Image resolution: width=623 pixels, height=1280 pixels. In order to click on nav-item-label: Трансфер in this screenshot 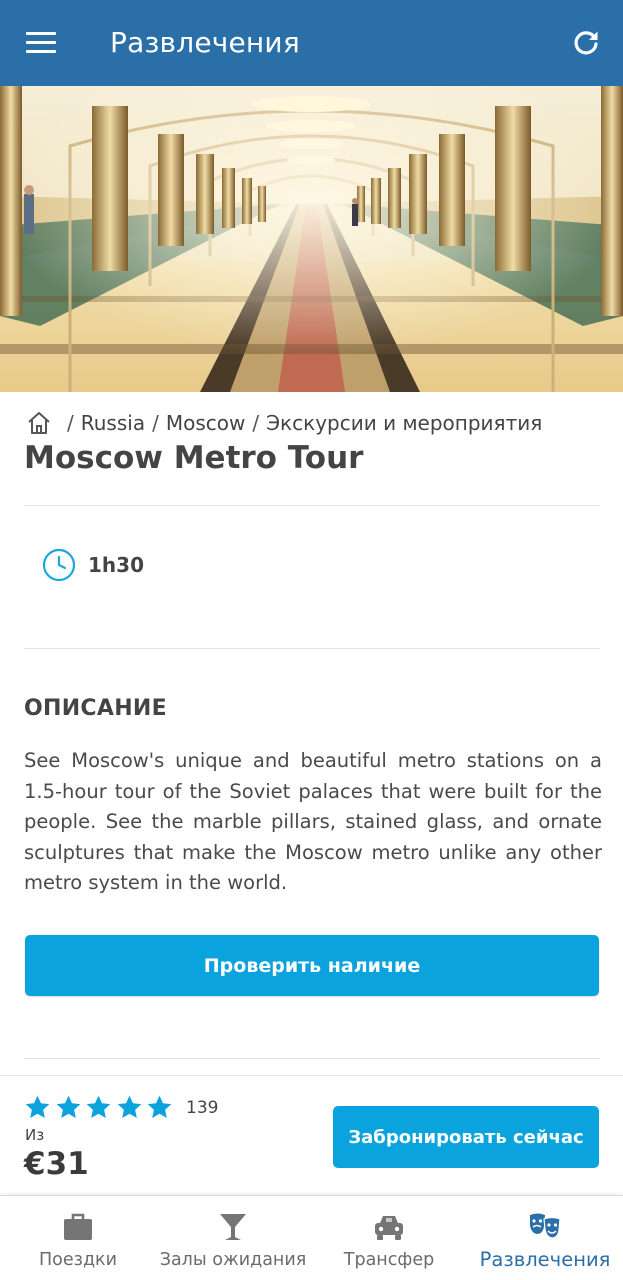, I will do `click(389, 1260)`.